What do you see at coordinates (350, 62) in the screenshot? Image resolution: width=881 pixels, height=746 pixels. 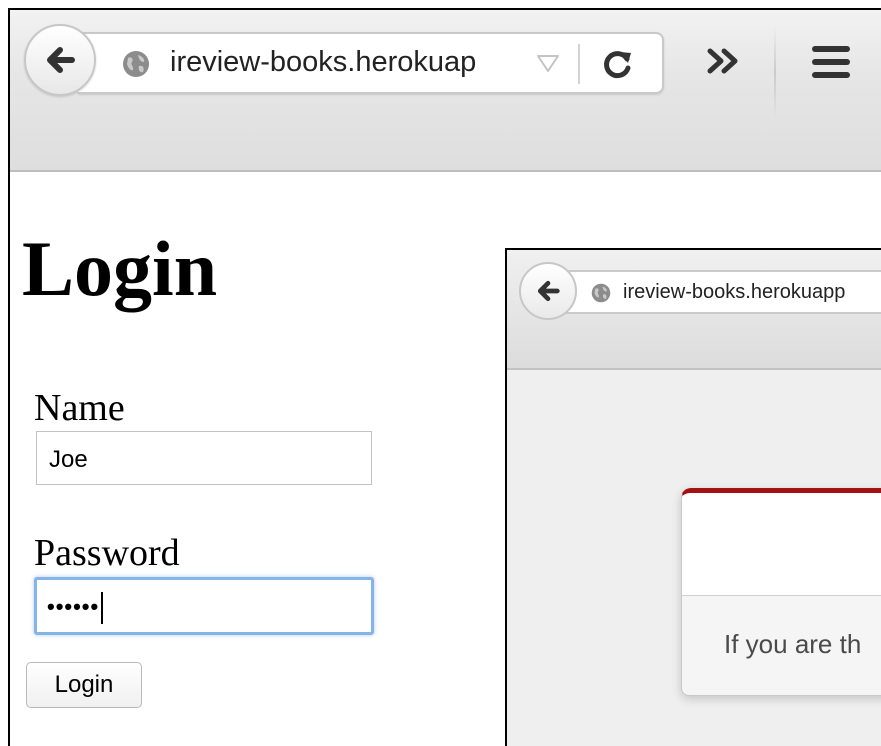 I see `url-text: ireview-books.herokuap` at bounding box center [350, 62].